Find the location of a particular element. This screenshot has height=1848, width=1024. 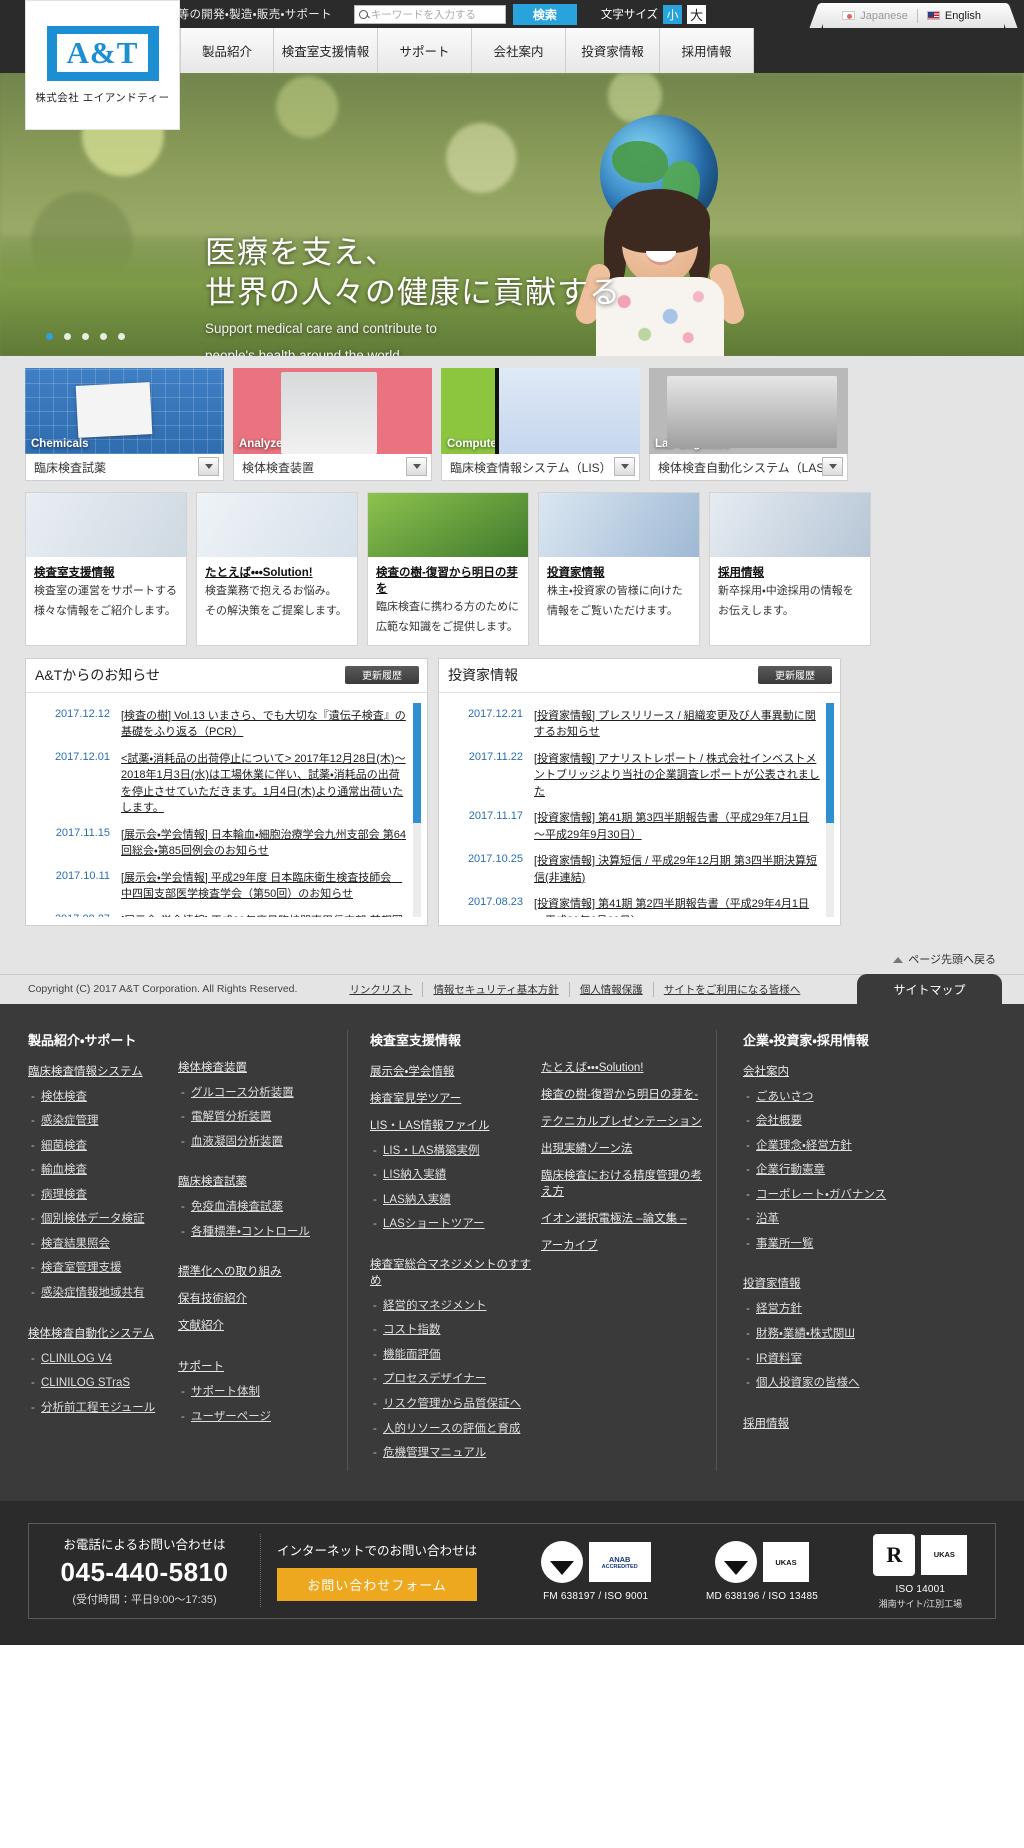

footer-item: 経営方針 is located at coordinates (868, 1310).